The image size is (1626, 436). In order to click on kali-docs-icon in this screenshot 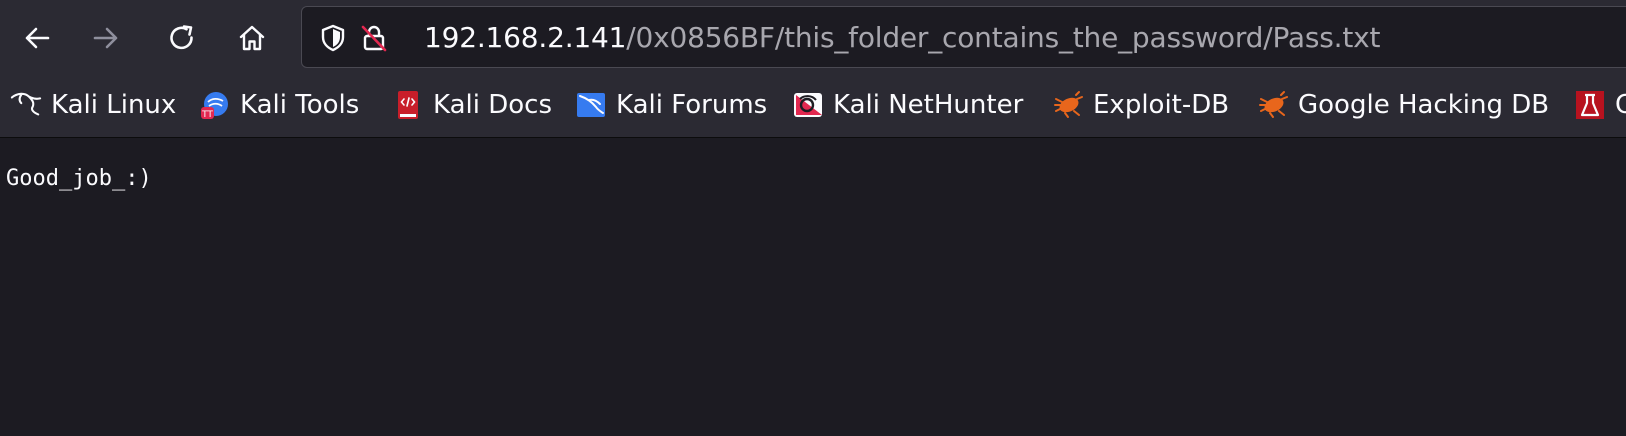, I will do `click(408, 105)`.